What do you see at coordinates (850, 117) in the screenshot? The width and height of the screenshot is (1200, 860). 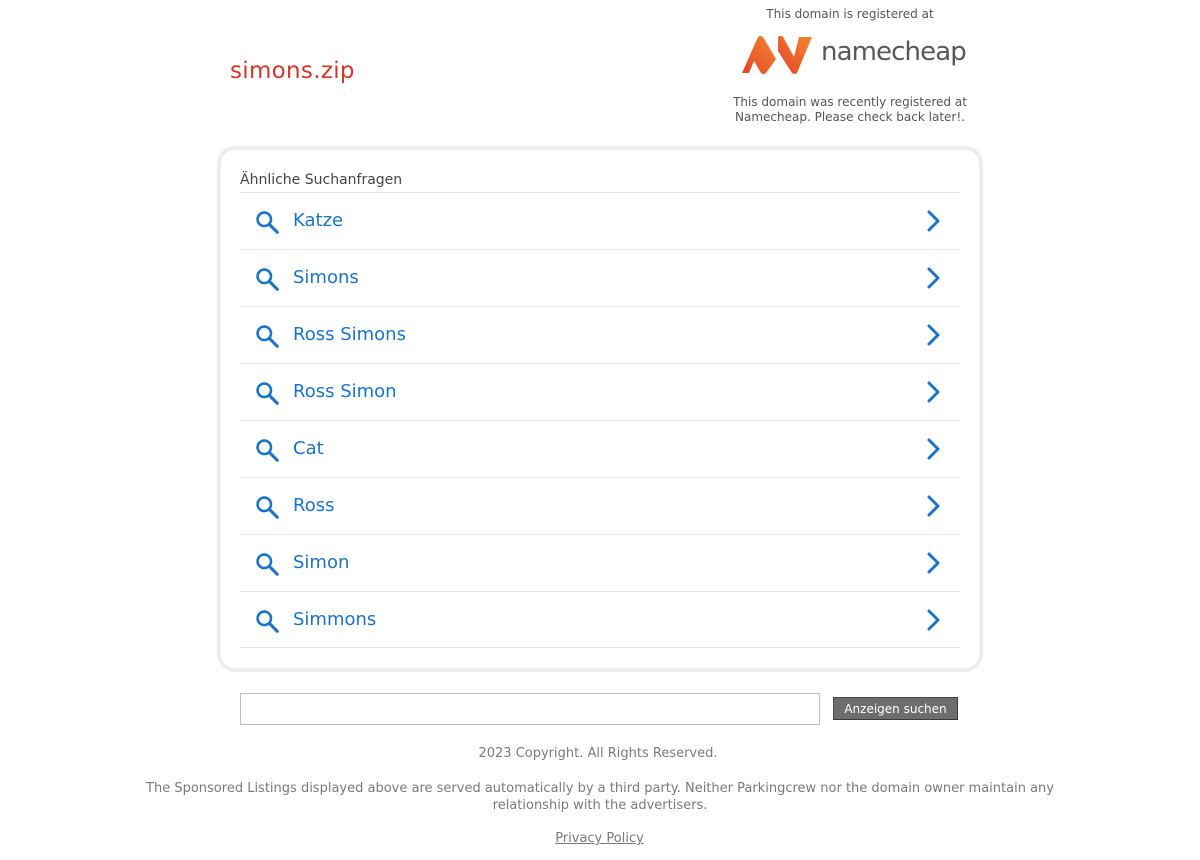 I see `registrar-notice-line-2: Namecheap. Please check back later!.` at bounding box center [850, 117].